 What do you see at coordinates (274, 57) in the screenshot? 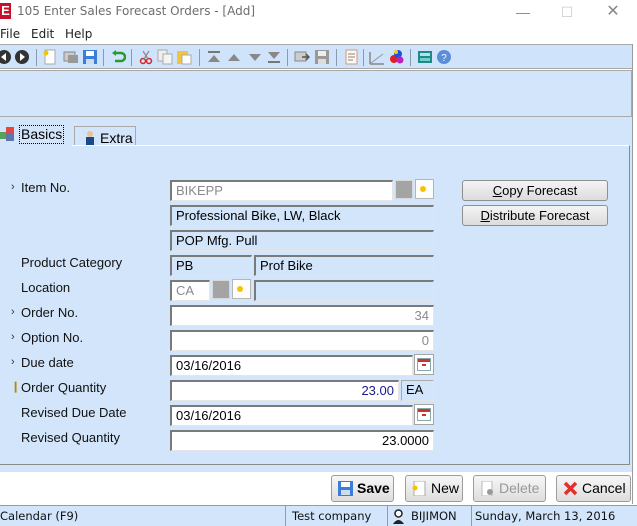
I see `last-record-icon` at bounding box center [274, 57].